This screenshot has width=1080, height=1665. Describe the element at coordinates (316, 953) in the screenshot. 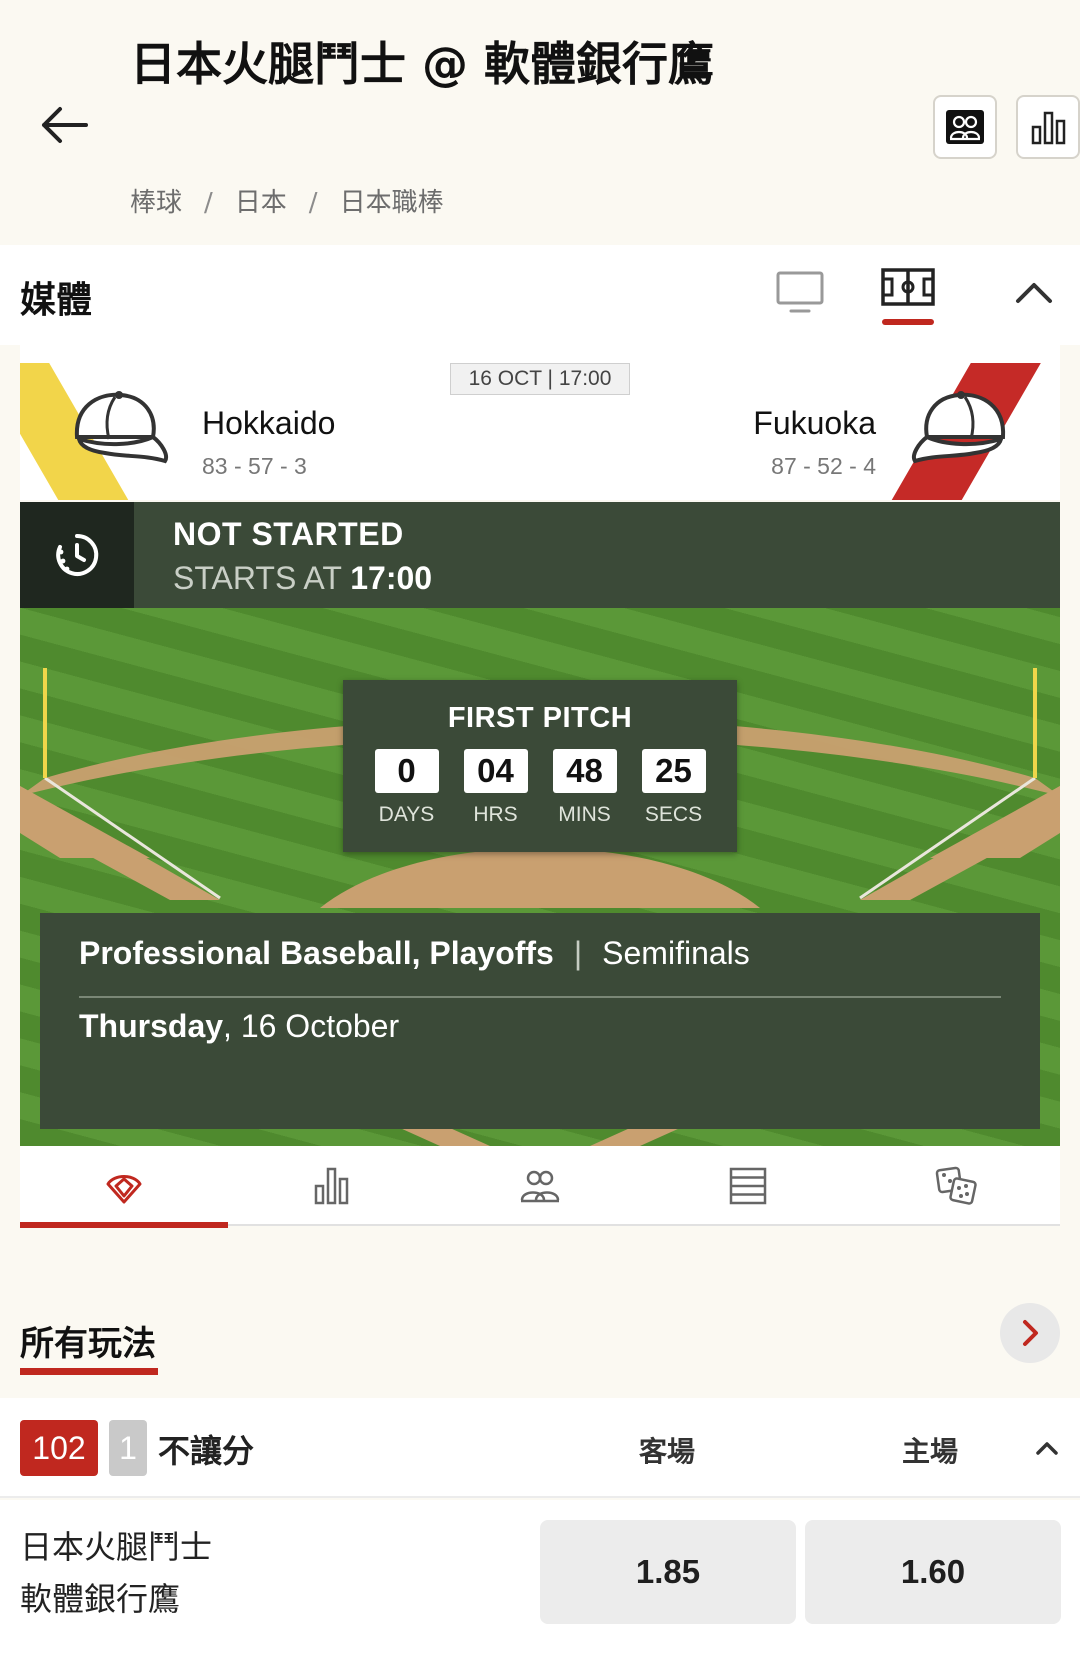

I see `competition-name: Professional Baseball, Playoffs` at that location.